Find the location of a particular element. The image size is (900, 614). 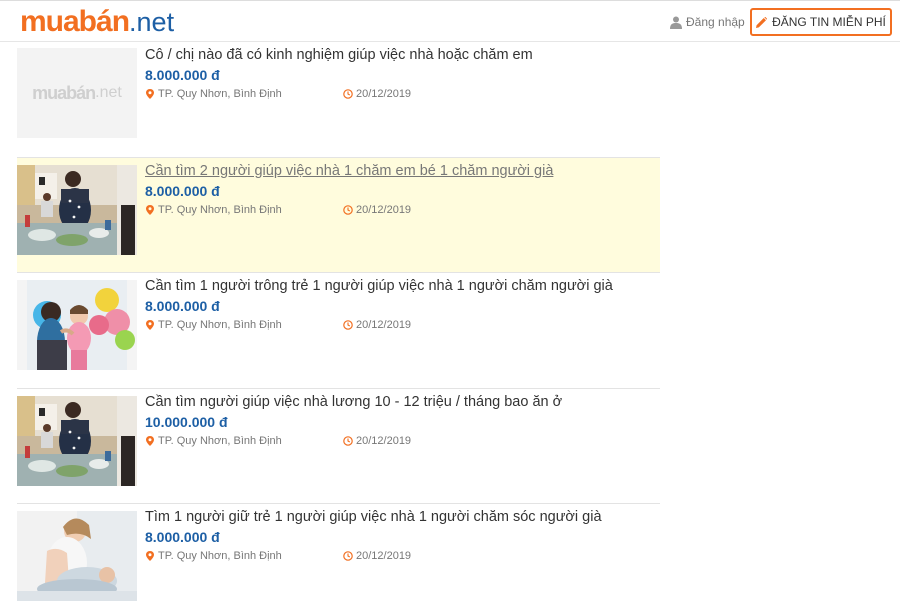

logo-tld-text: .net is located at coordinates (152, 22).